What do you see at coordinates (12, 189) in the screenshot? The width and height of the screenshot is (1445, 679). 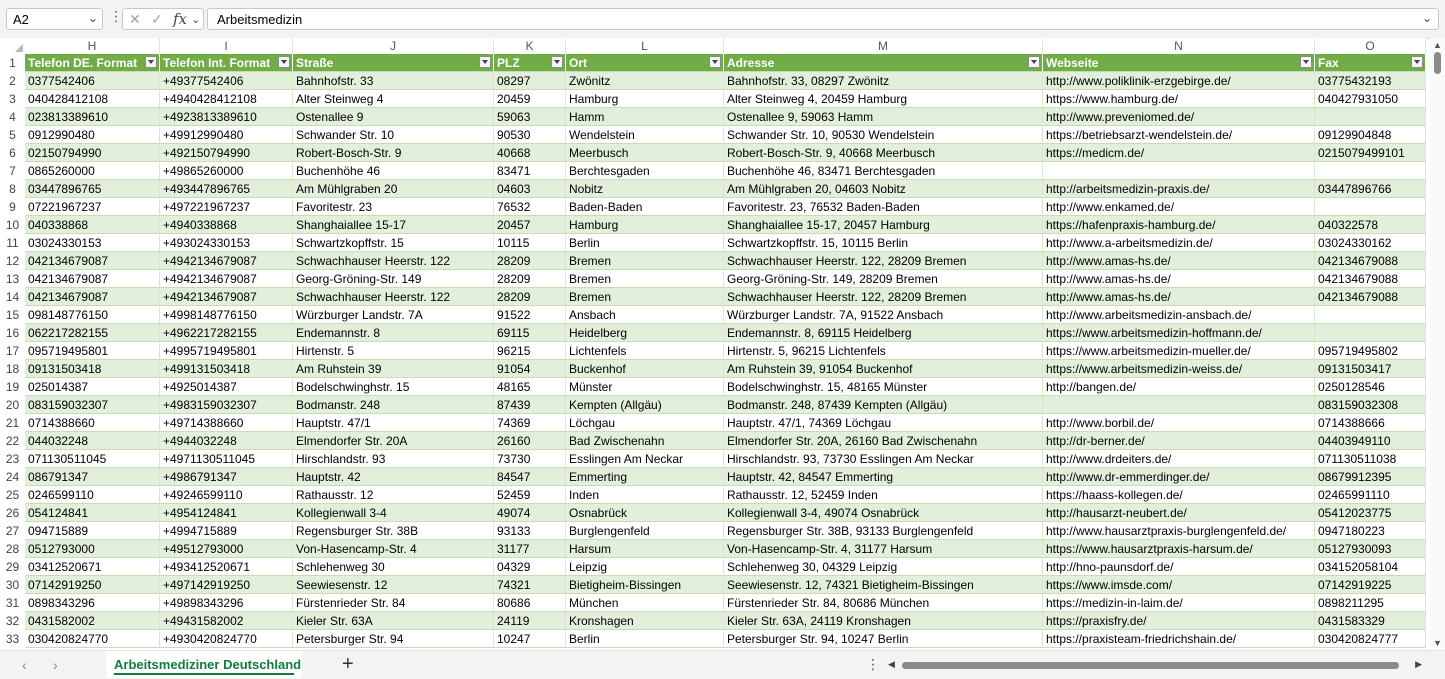 I see `row-header: 8` at bounding box center [12, 189].